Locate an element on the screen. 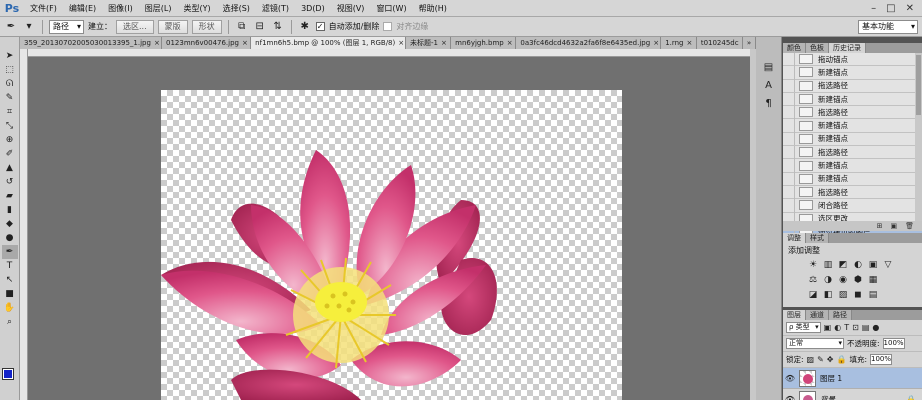 This screenshot has width=922, height=400. close-button: ✕ is located at coordinates (910, 8).